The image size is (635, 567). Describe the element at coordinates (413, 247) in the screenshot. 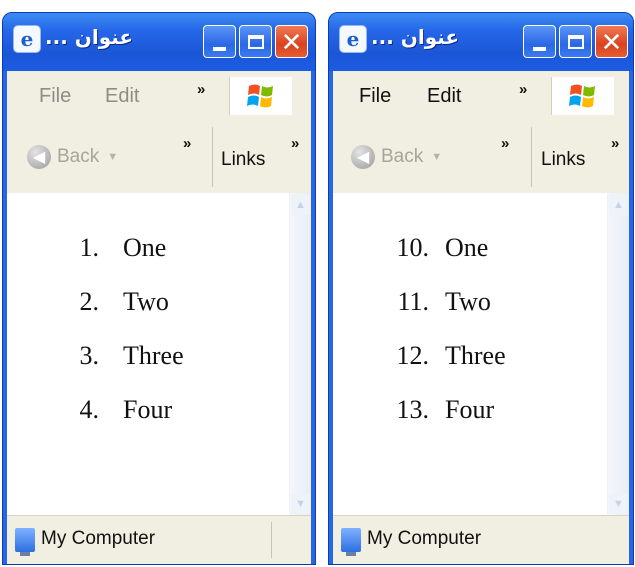

I see `list-number: 10.` at that location.